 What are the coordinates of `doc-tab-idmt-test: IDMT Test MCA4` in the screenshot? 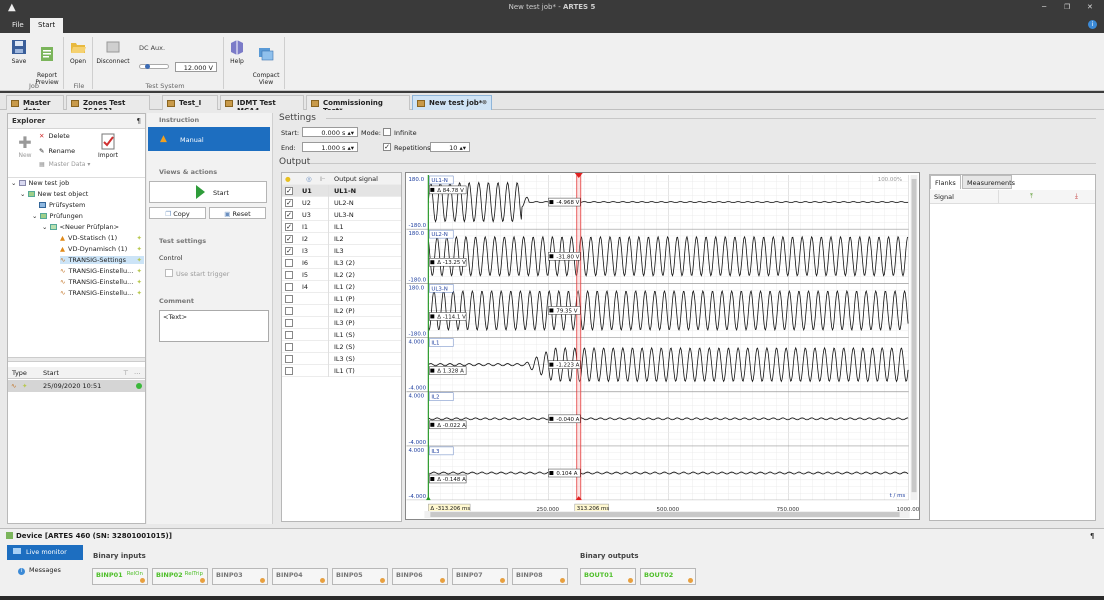 It's located at (262, 105).